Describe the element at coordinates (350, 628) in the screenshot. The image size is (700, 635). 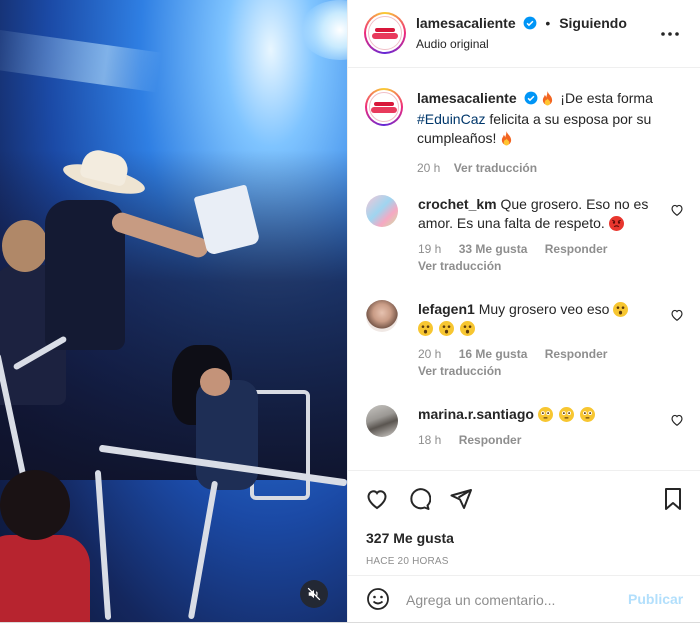
I see `window-bottom-edge` at that location.